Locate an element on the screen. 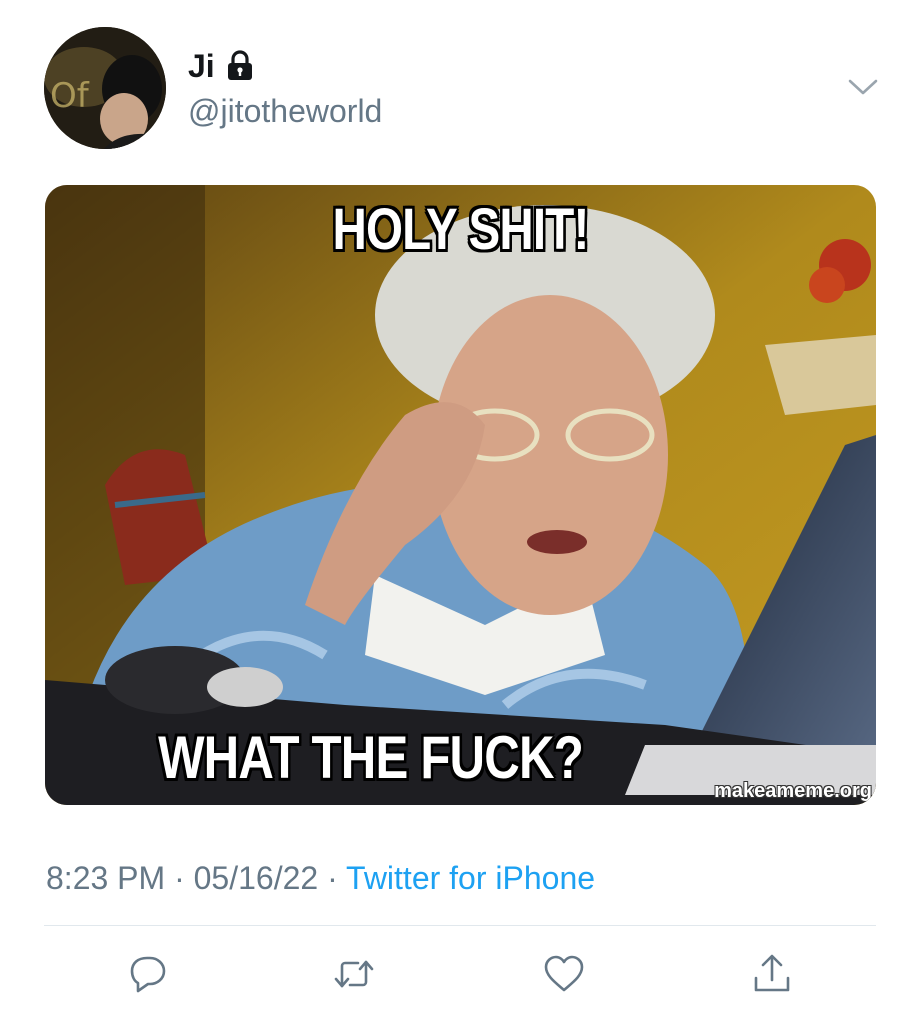 The width and height of the screenshot is (921, 1024). handle: @jitotheworld is located at coordinates (285, 111).